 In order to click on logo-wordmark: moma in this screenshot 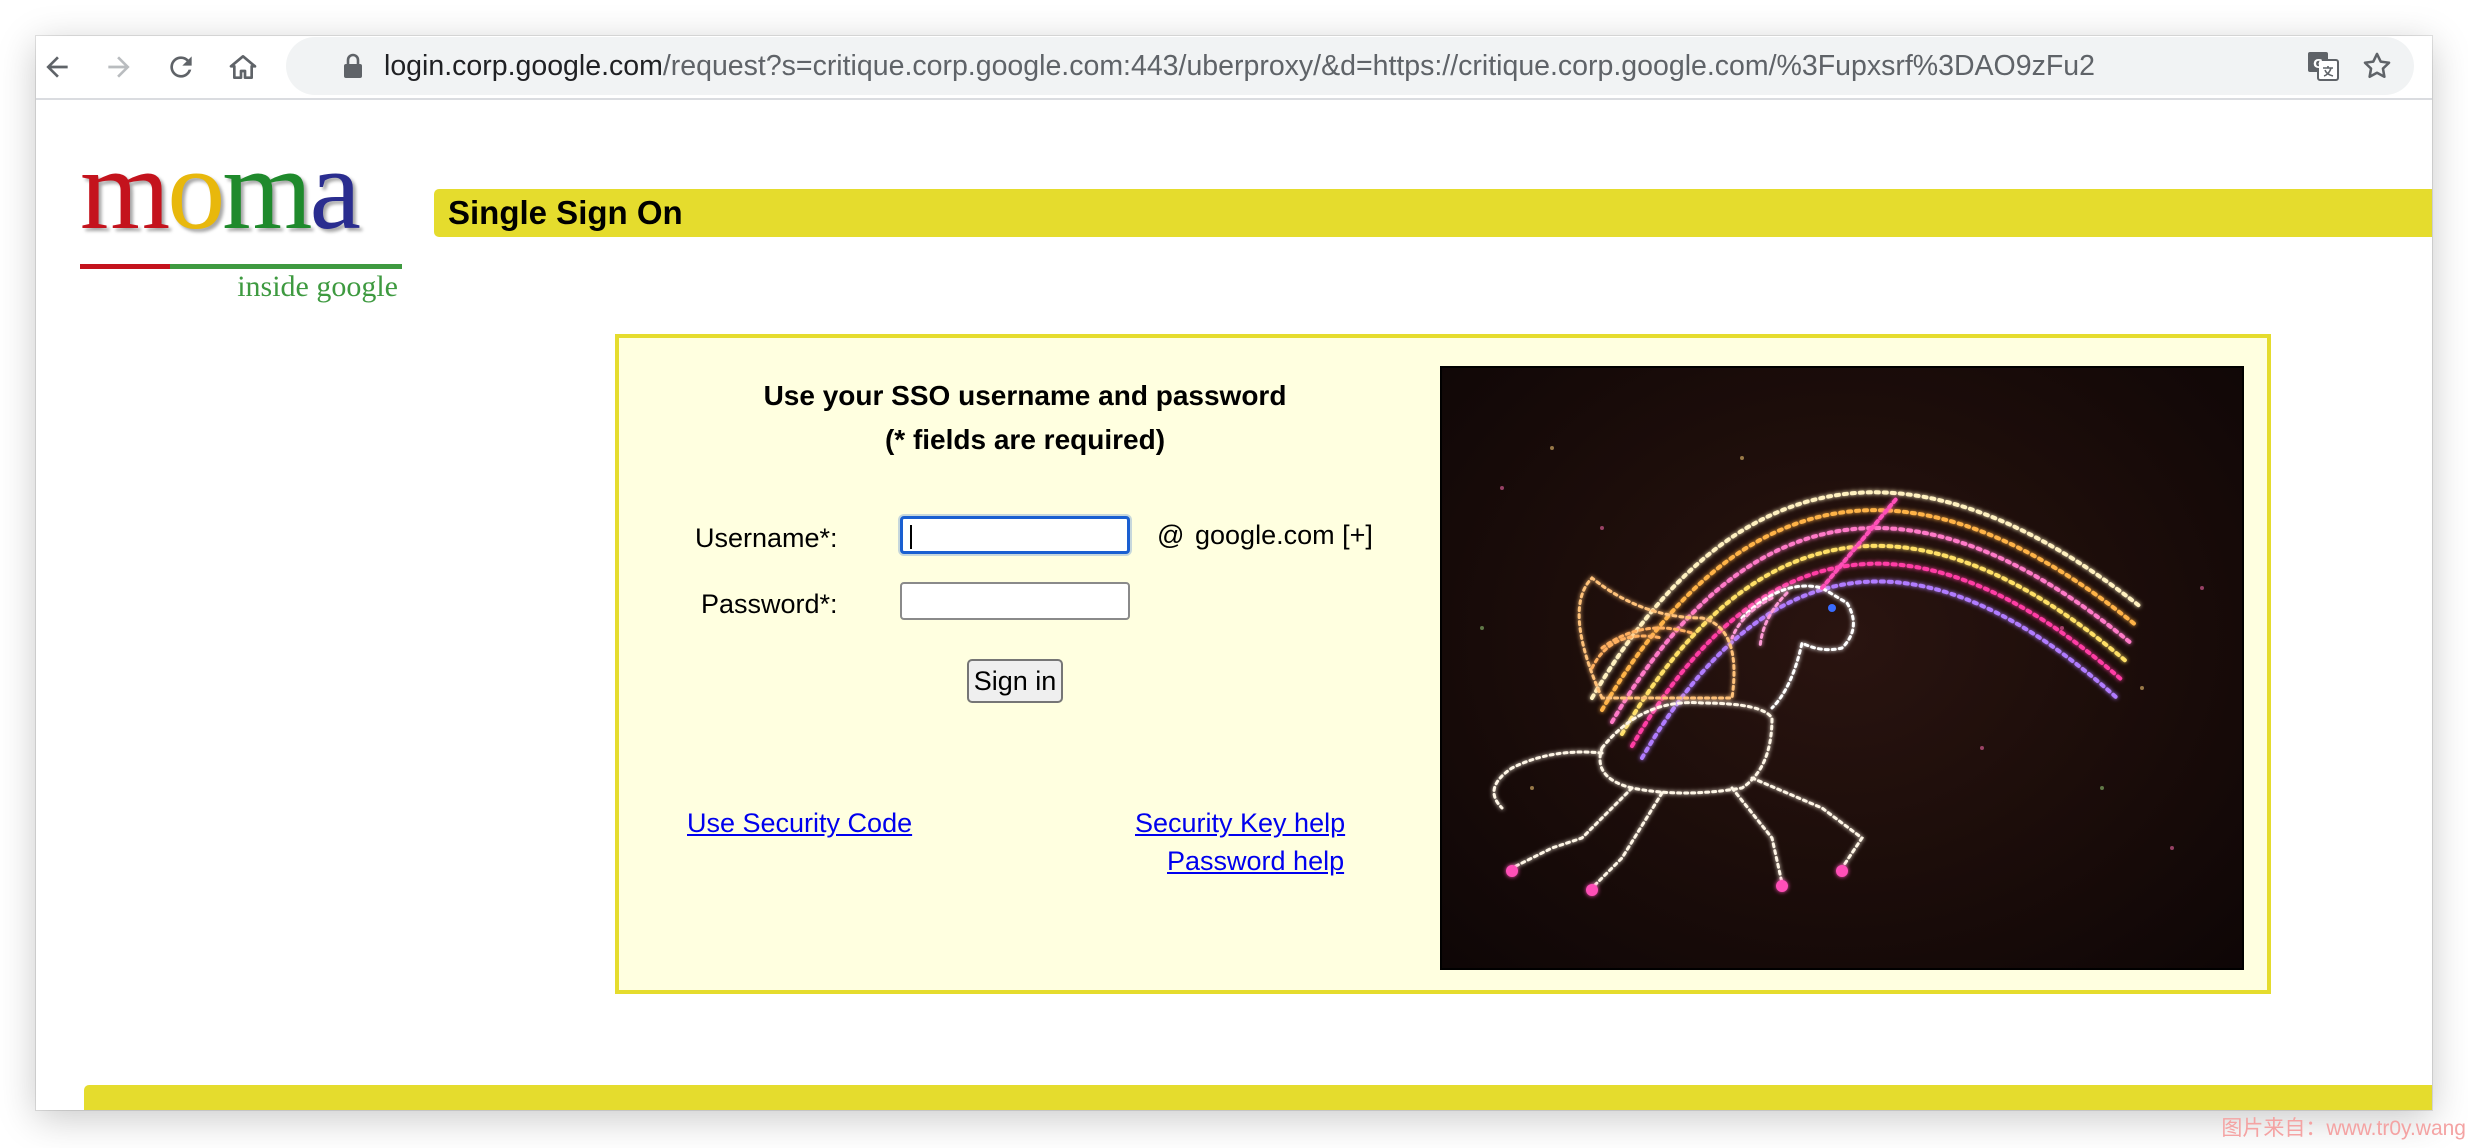, I will do `click(220, 190)`.